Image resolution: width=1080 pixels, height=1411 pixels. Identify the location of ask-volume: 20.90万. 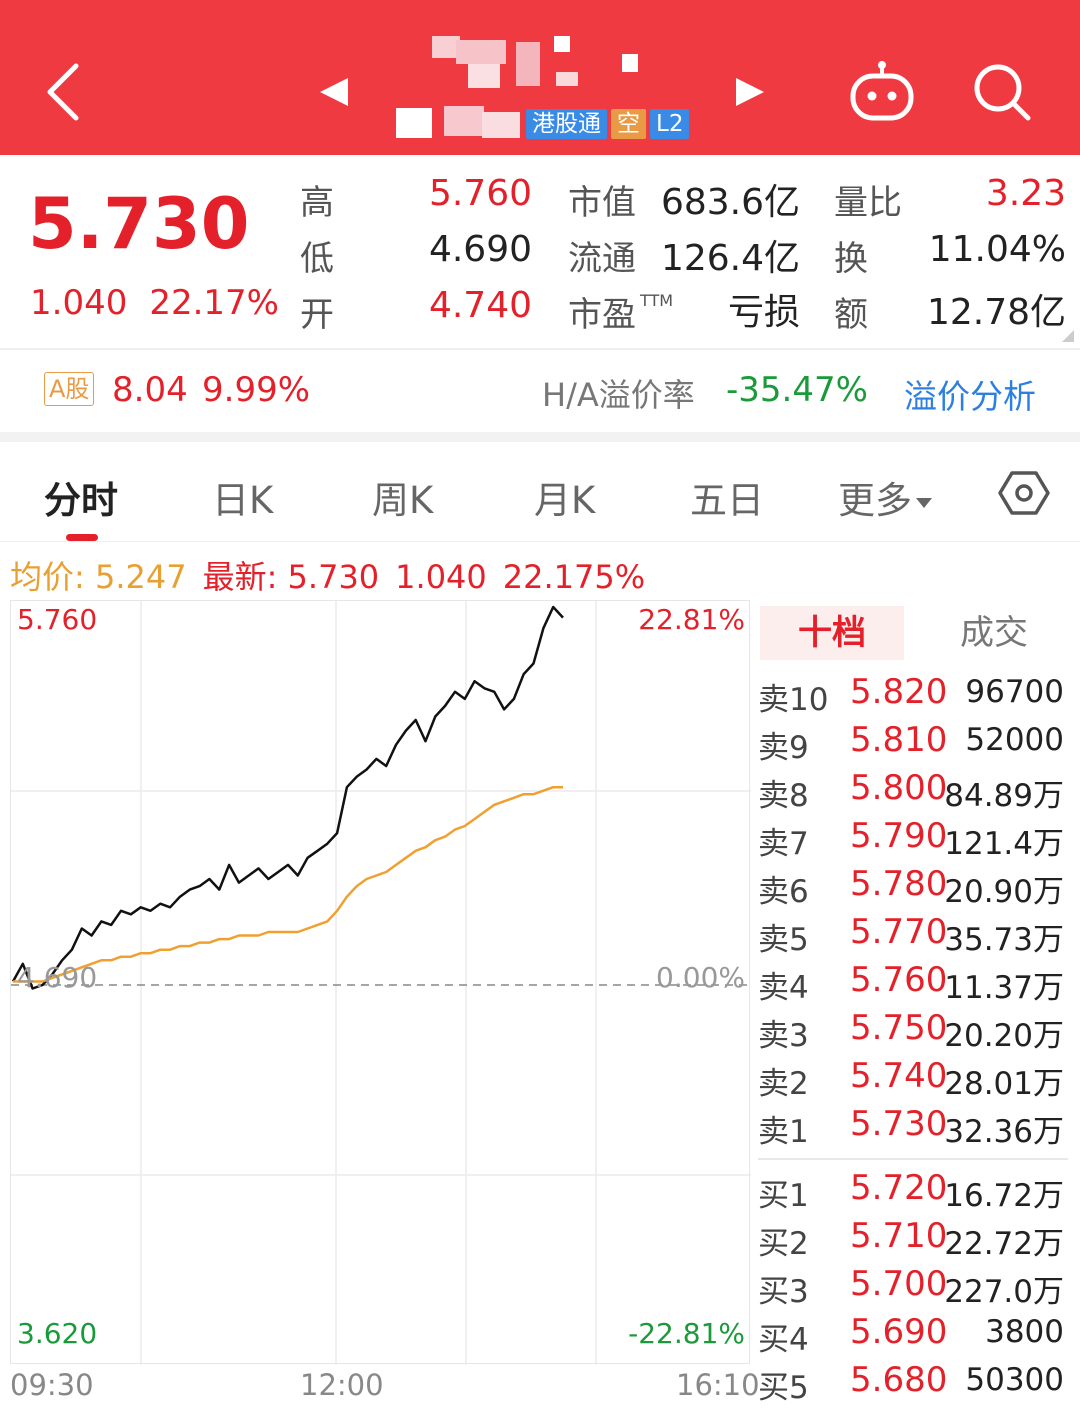
(1004, 892).